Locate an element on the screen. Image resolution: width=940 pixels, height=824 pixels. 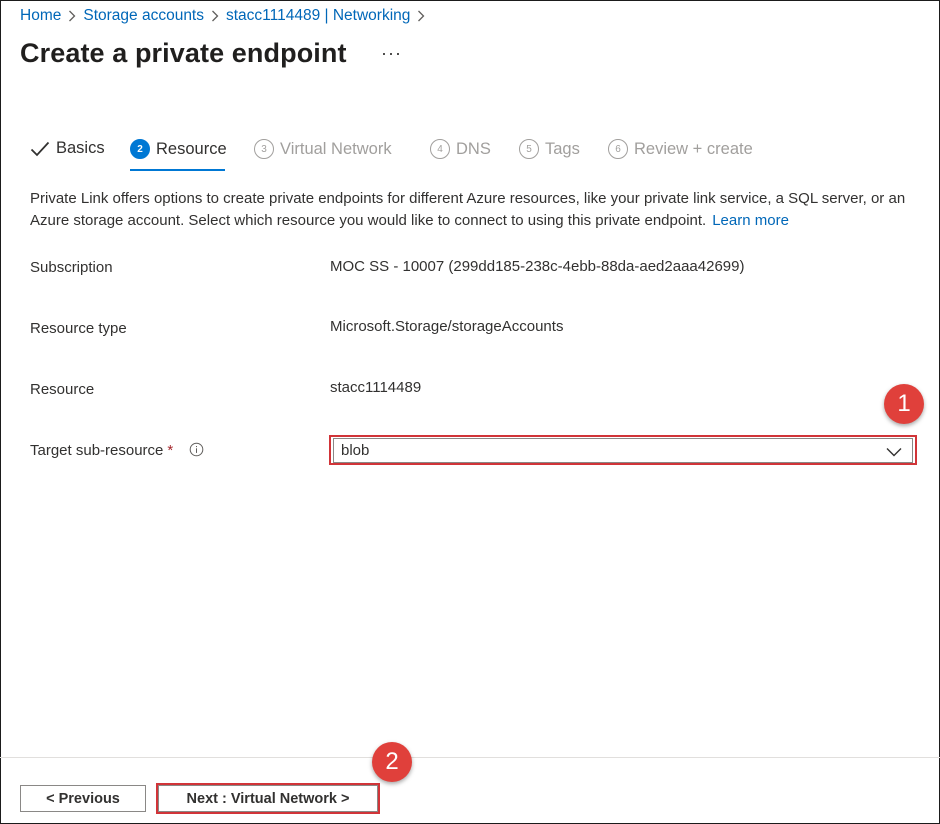
breadcrumb-storage-accounts: Storage accounts is located at coordinates (143, 16).